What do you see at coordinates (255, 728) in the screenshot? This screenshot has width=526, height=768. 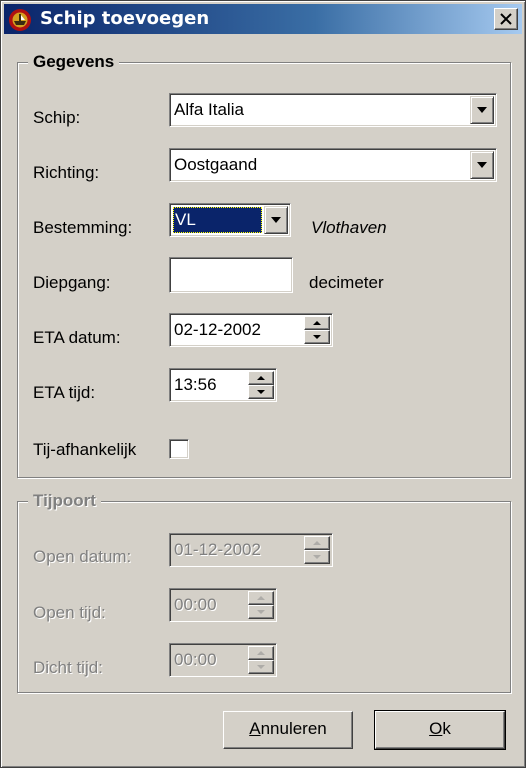 I see `annuleren-mnemonic: A` at bounding box center [255, 728].